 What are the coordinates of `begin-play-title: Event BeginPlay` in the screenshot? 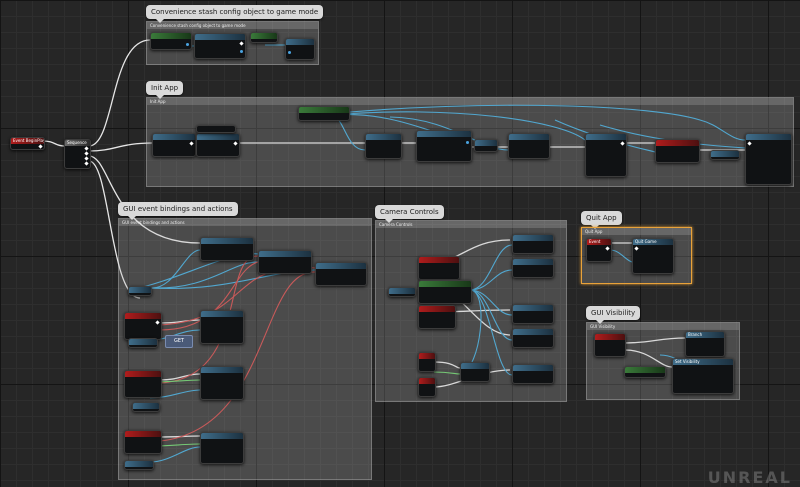 It's located at (27, 141).